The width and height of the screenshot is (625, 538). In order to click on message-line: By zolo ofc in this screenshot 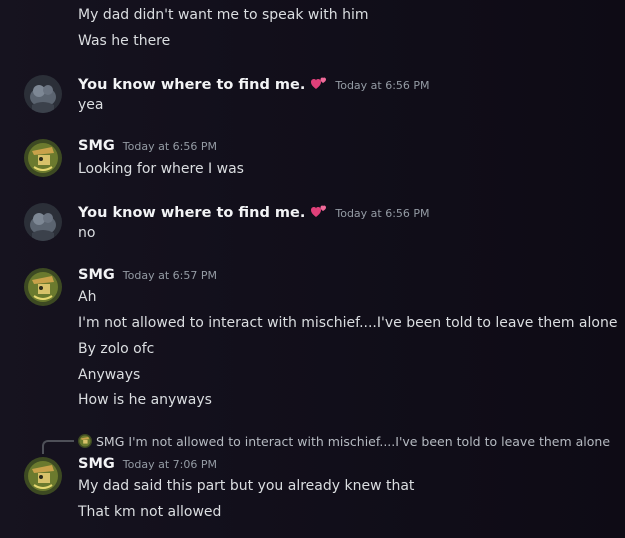, I will do `click(116, 349)`.